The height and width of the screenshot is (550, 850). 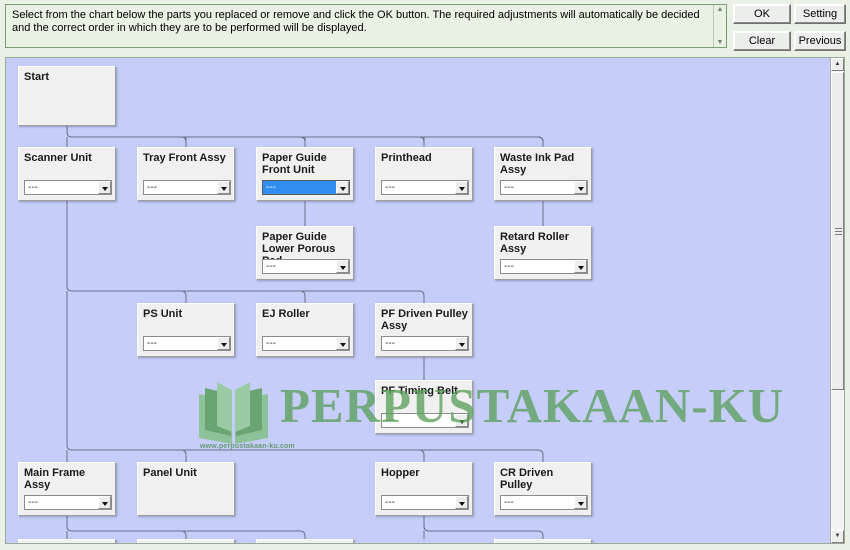 I want to click on chart-node-label: Waste Ink Pad Assy, so click(x=537, y=164).